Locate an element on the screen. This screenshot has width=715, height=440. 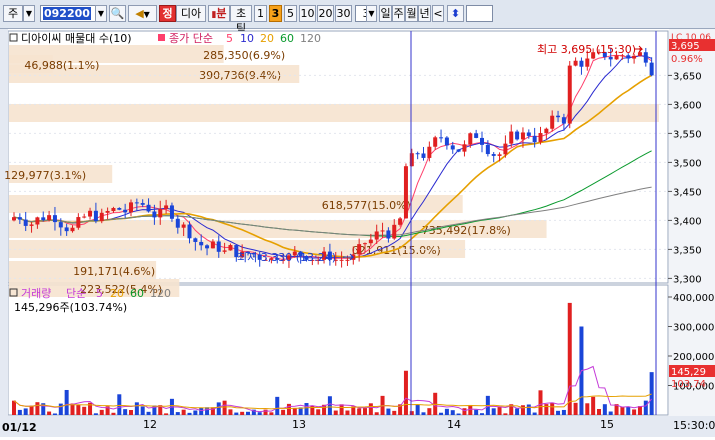
company-name: 디아 is located at coordinates (191, 13).